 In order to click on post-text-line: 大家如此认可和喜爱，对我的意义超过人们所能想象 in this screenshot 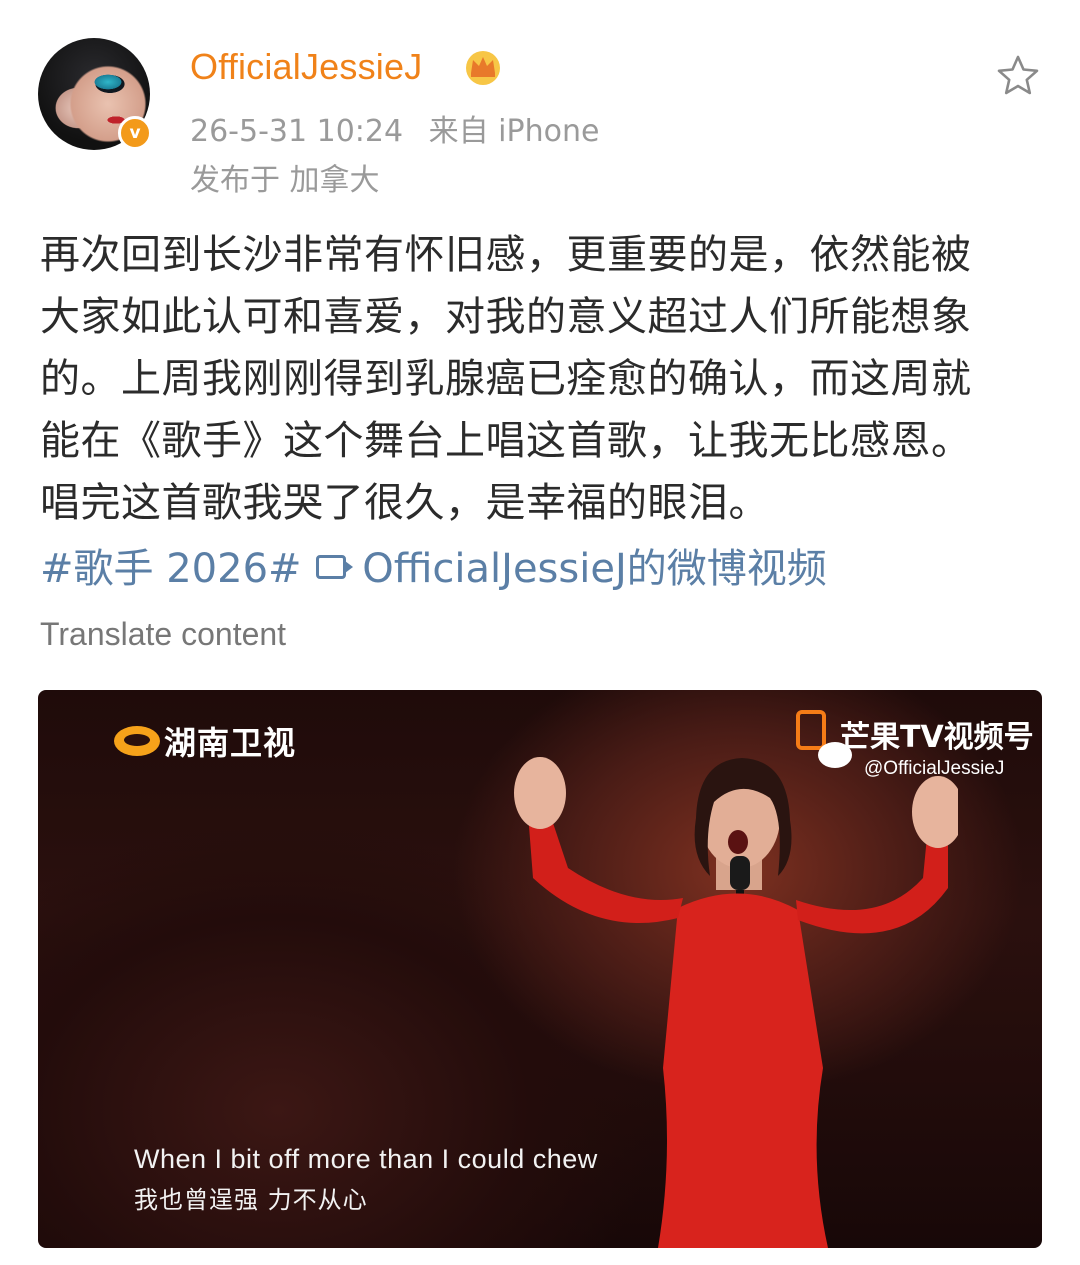, I will do `click(506, 317)`.